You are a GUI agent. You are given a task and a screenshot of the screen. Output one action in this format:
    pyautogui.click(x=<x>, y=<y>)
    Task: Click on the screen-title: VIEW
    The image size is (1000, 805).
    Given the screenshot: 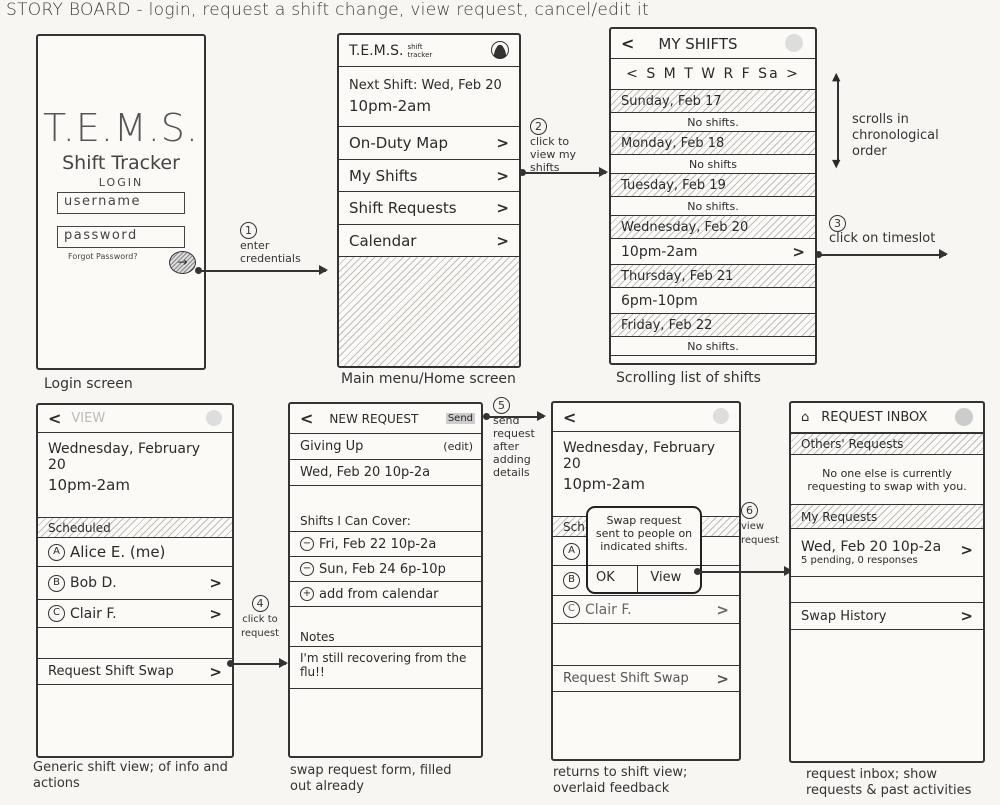 What is the action you would take?
    pyautogui.click(x=88, y=418)
    